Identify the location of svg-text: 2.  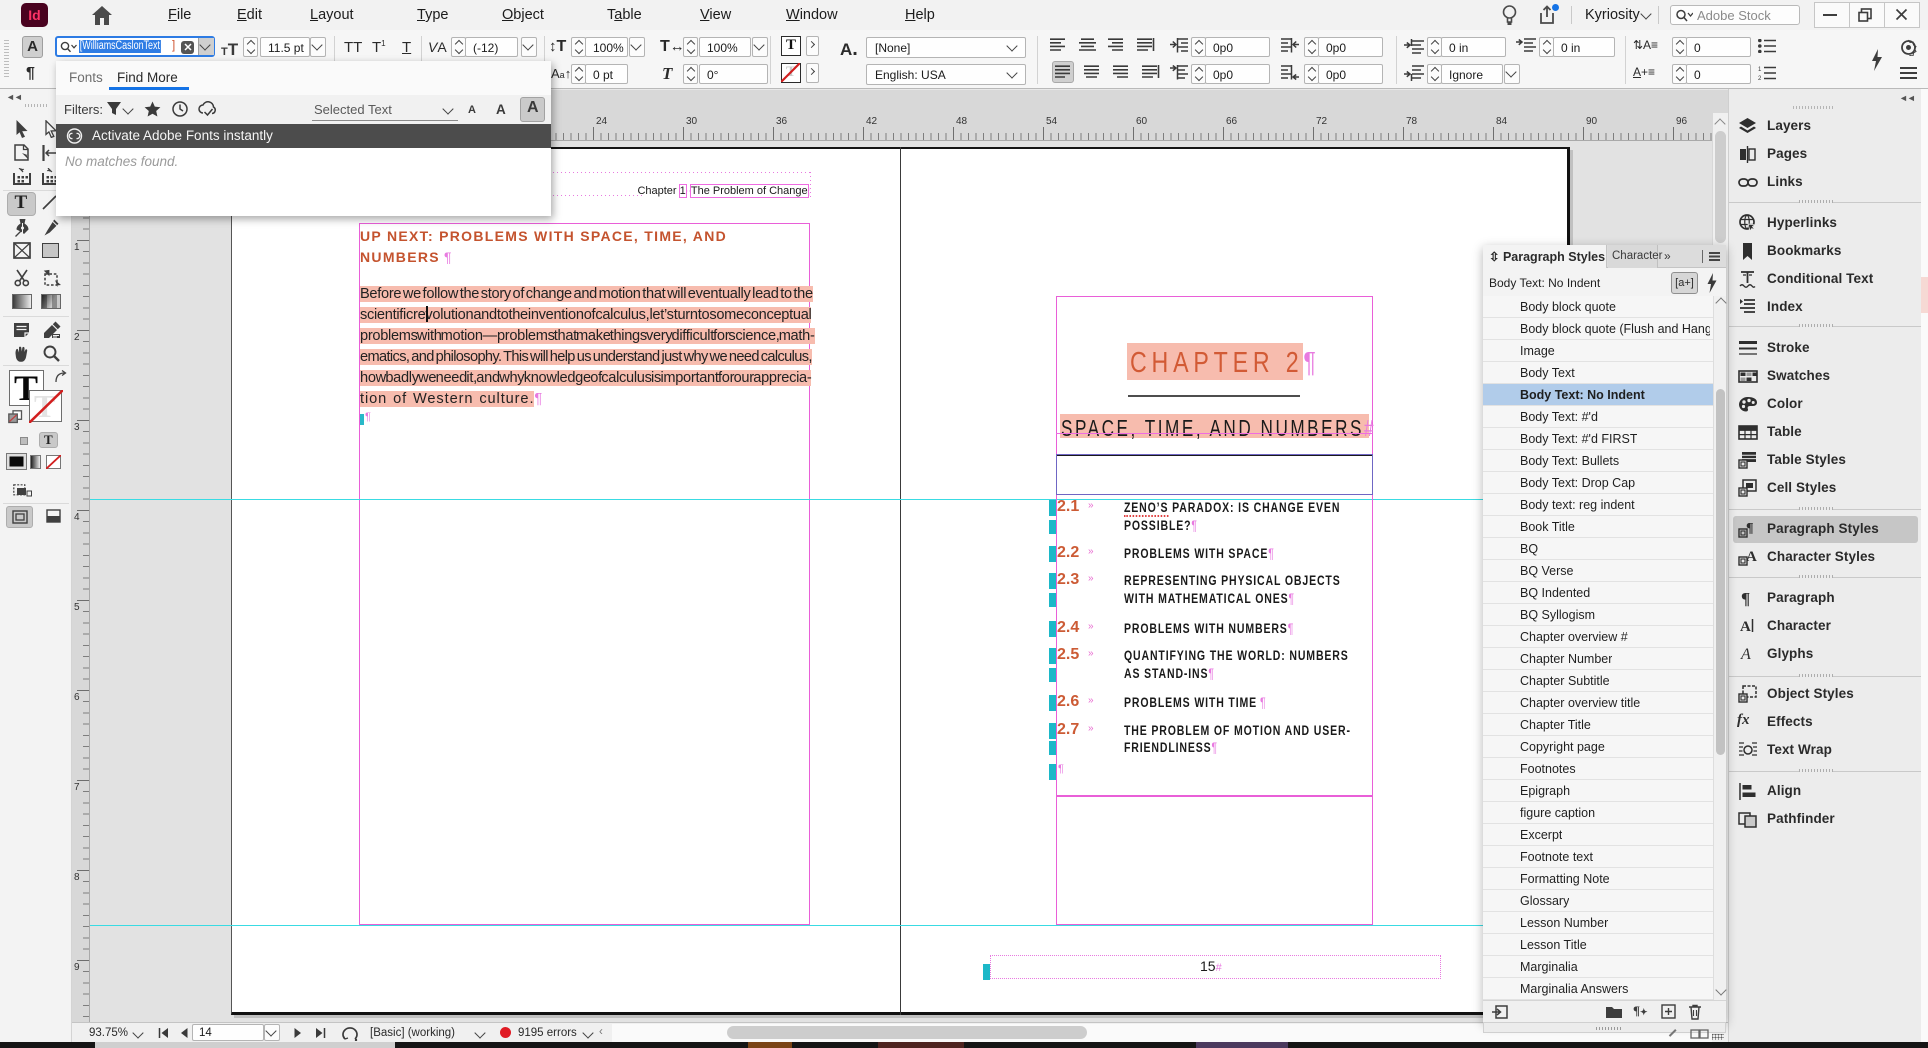
(1760, 78).